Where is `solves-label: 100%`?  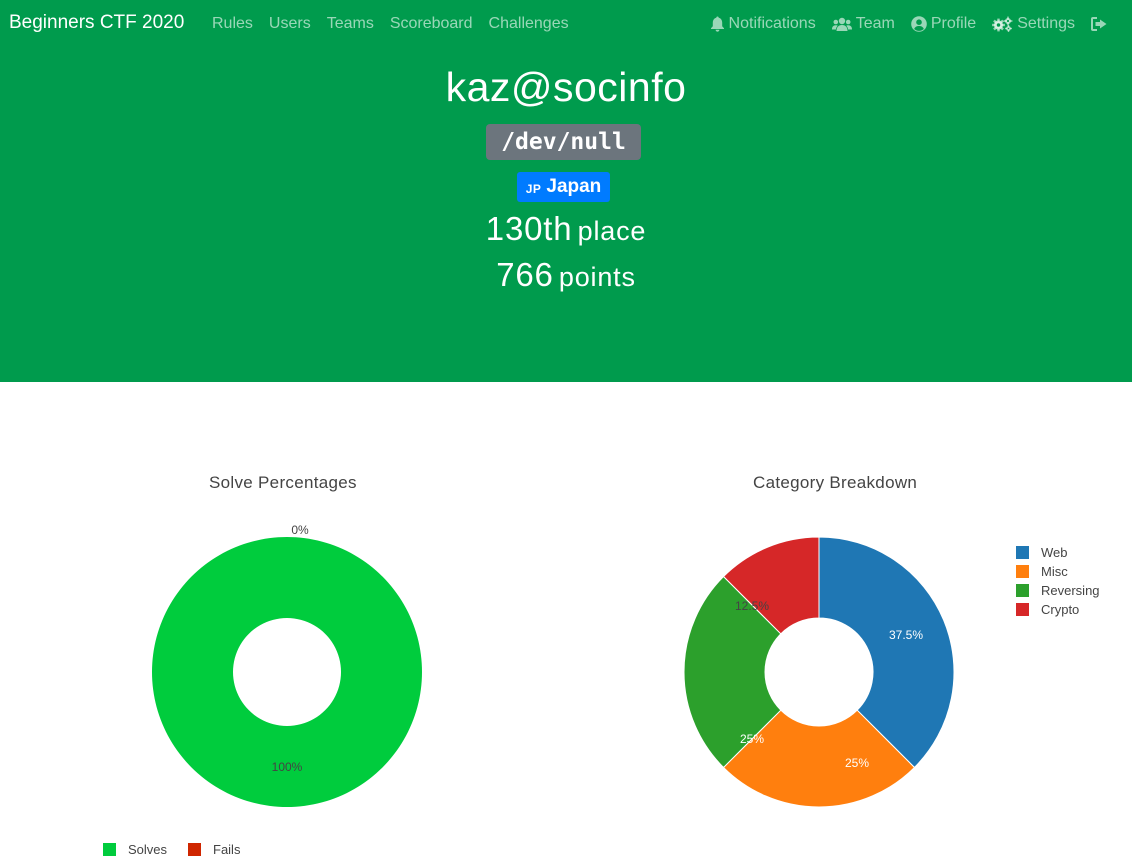 solves-label: 100% is located at coordinates (287, 767).